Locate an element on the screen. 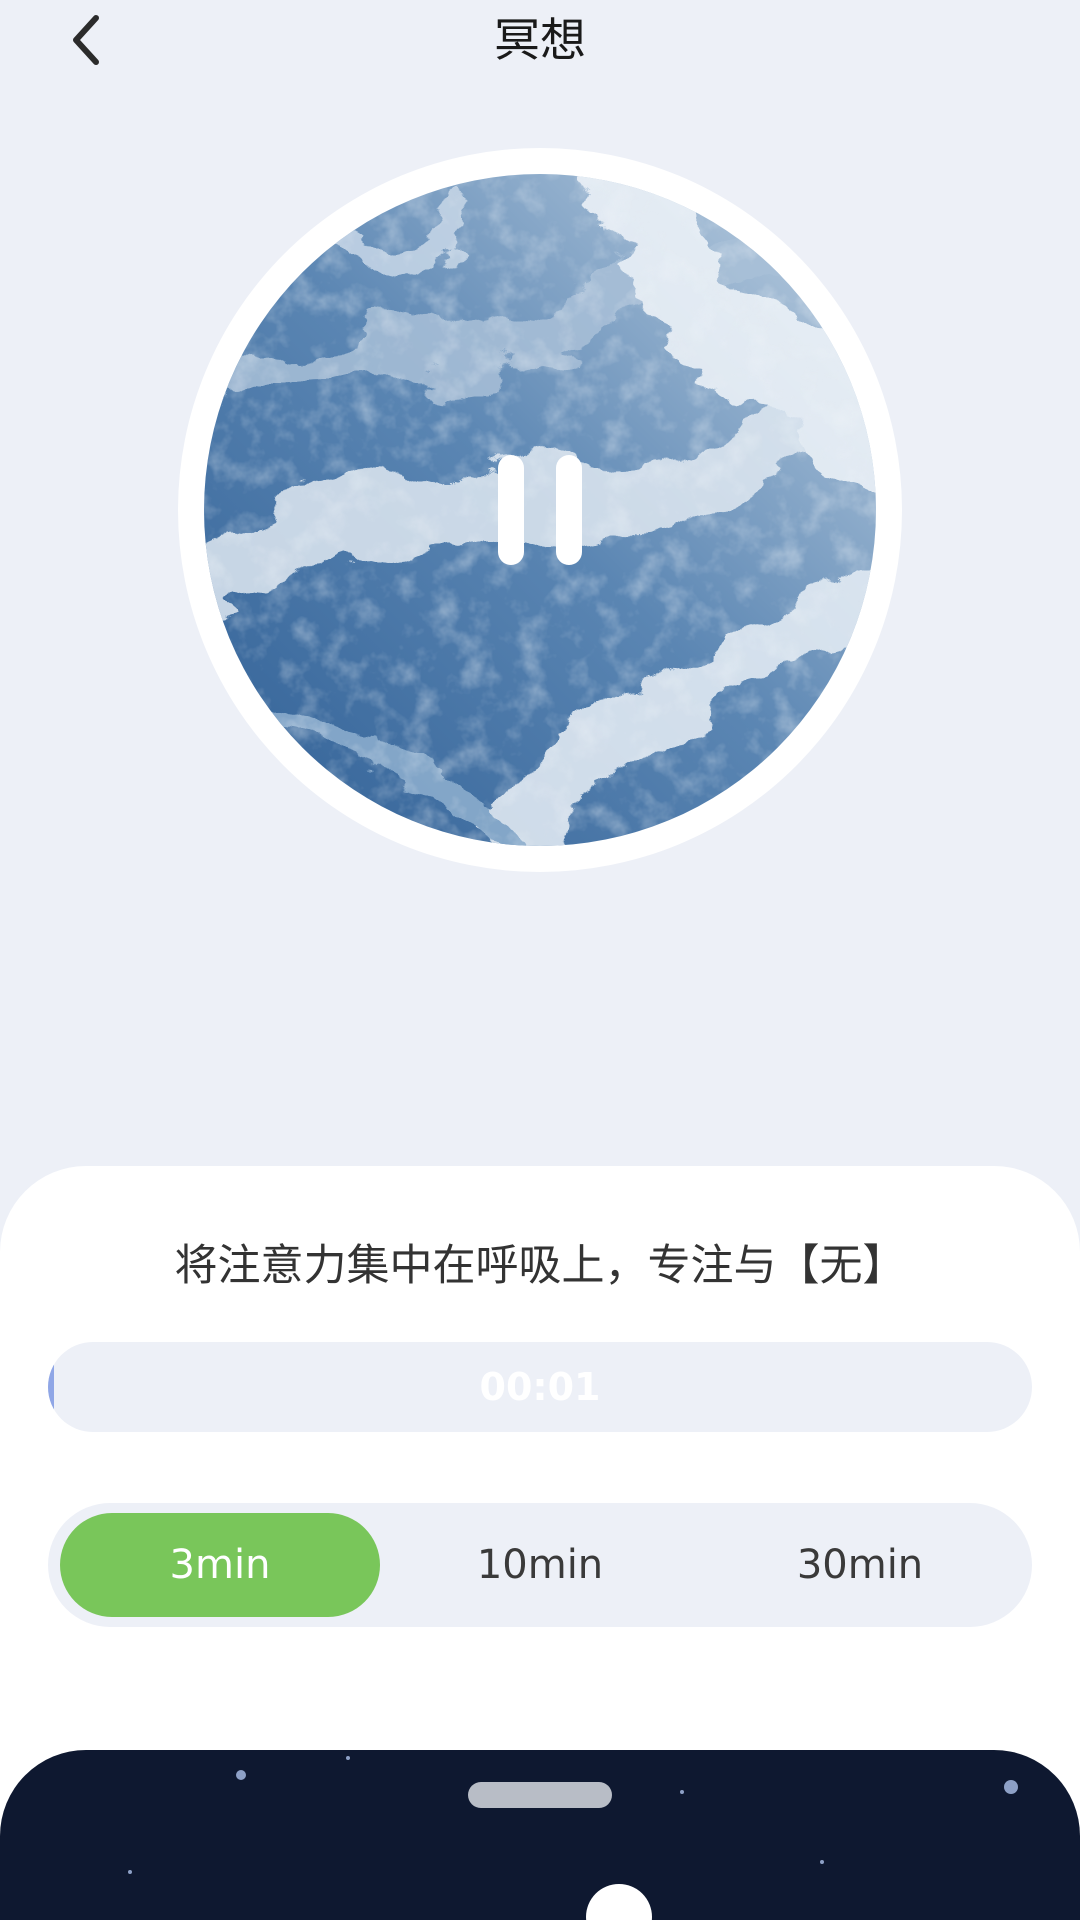  duration-selector: 3min 10min 30min is located at coordinates (540, 1565).